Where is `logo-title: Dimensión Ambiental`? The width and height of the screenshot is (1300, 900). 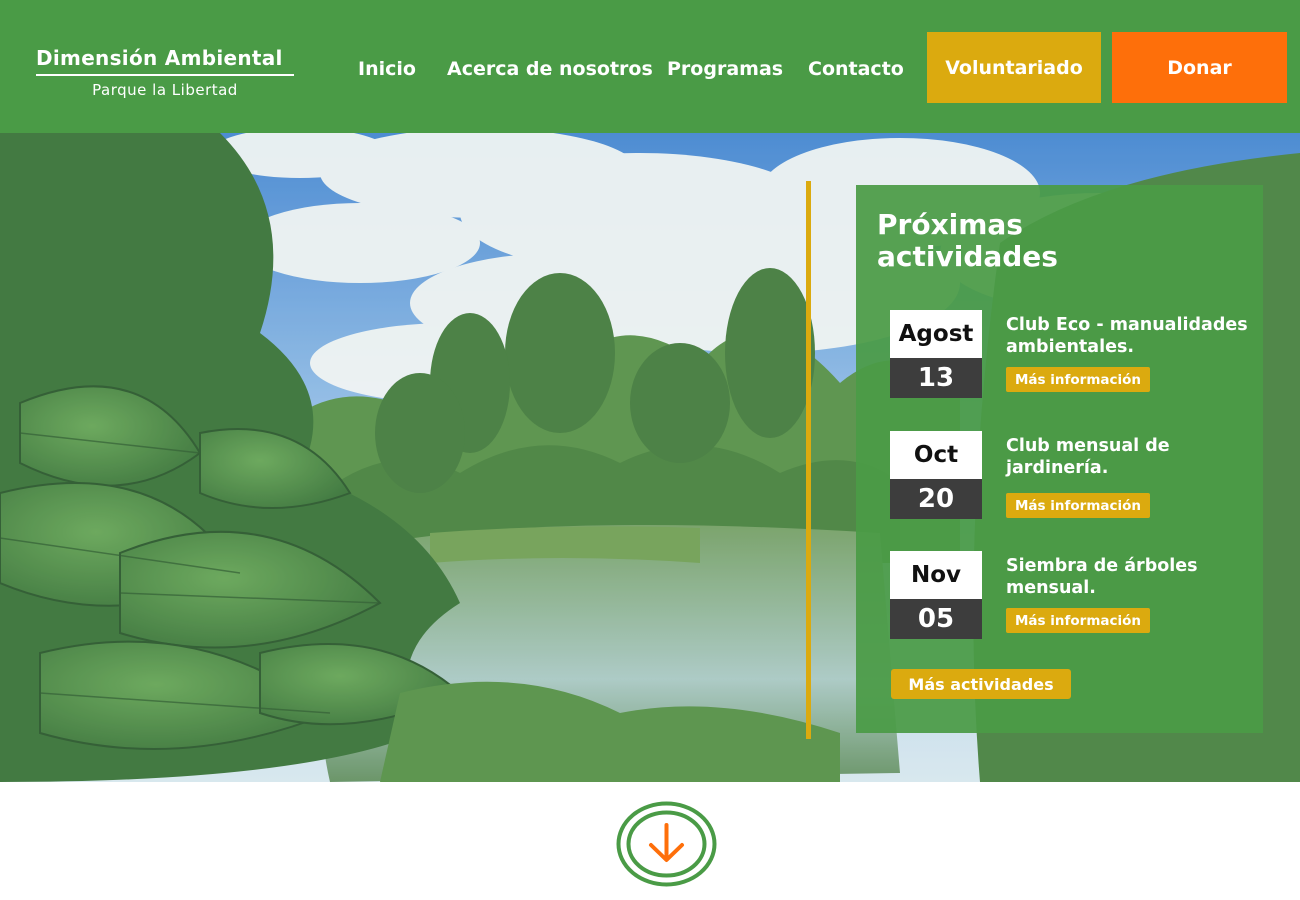 logo-title: Dimensión Ambiental is located at coordinates (165, 61).